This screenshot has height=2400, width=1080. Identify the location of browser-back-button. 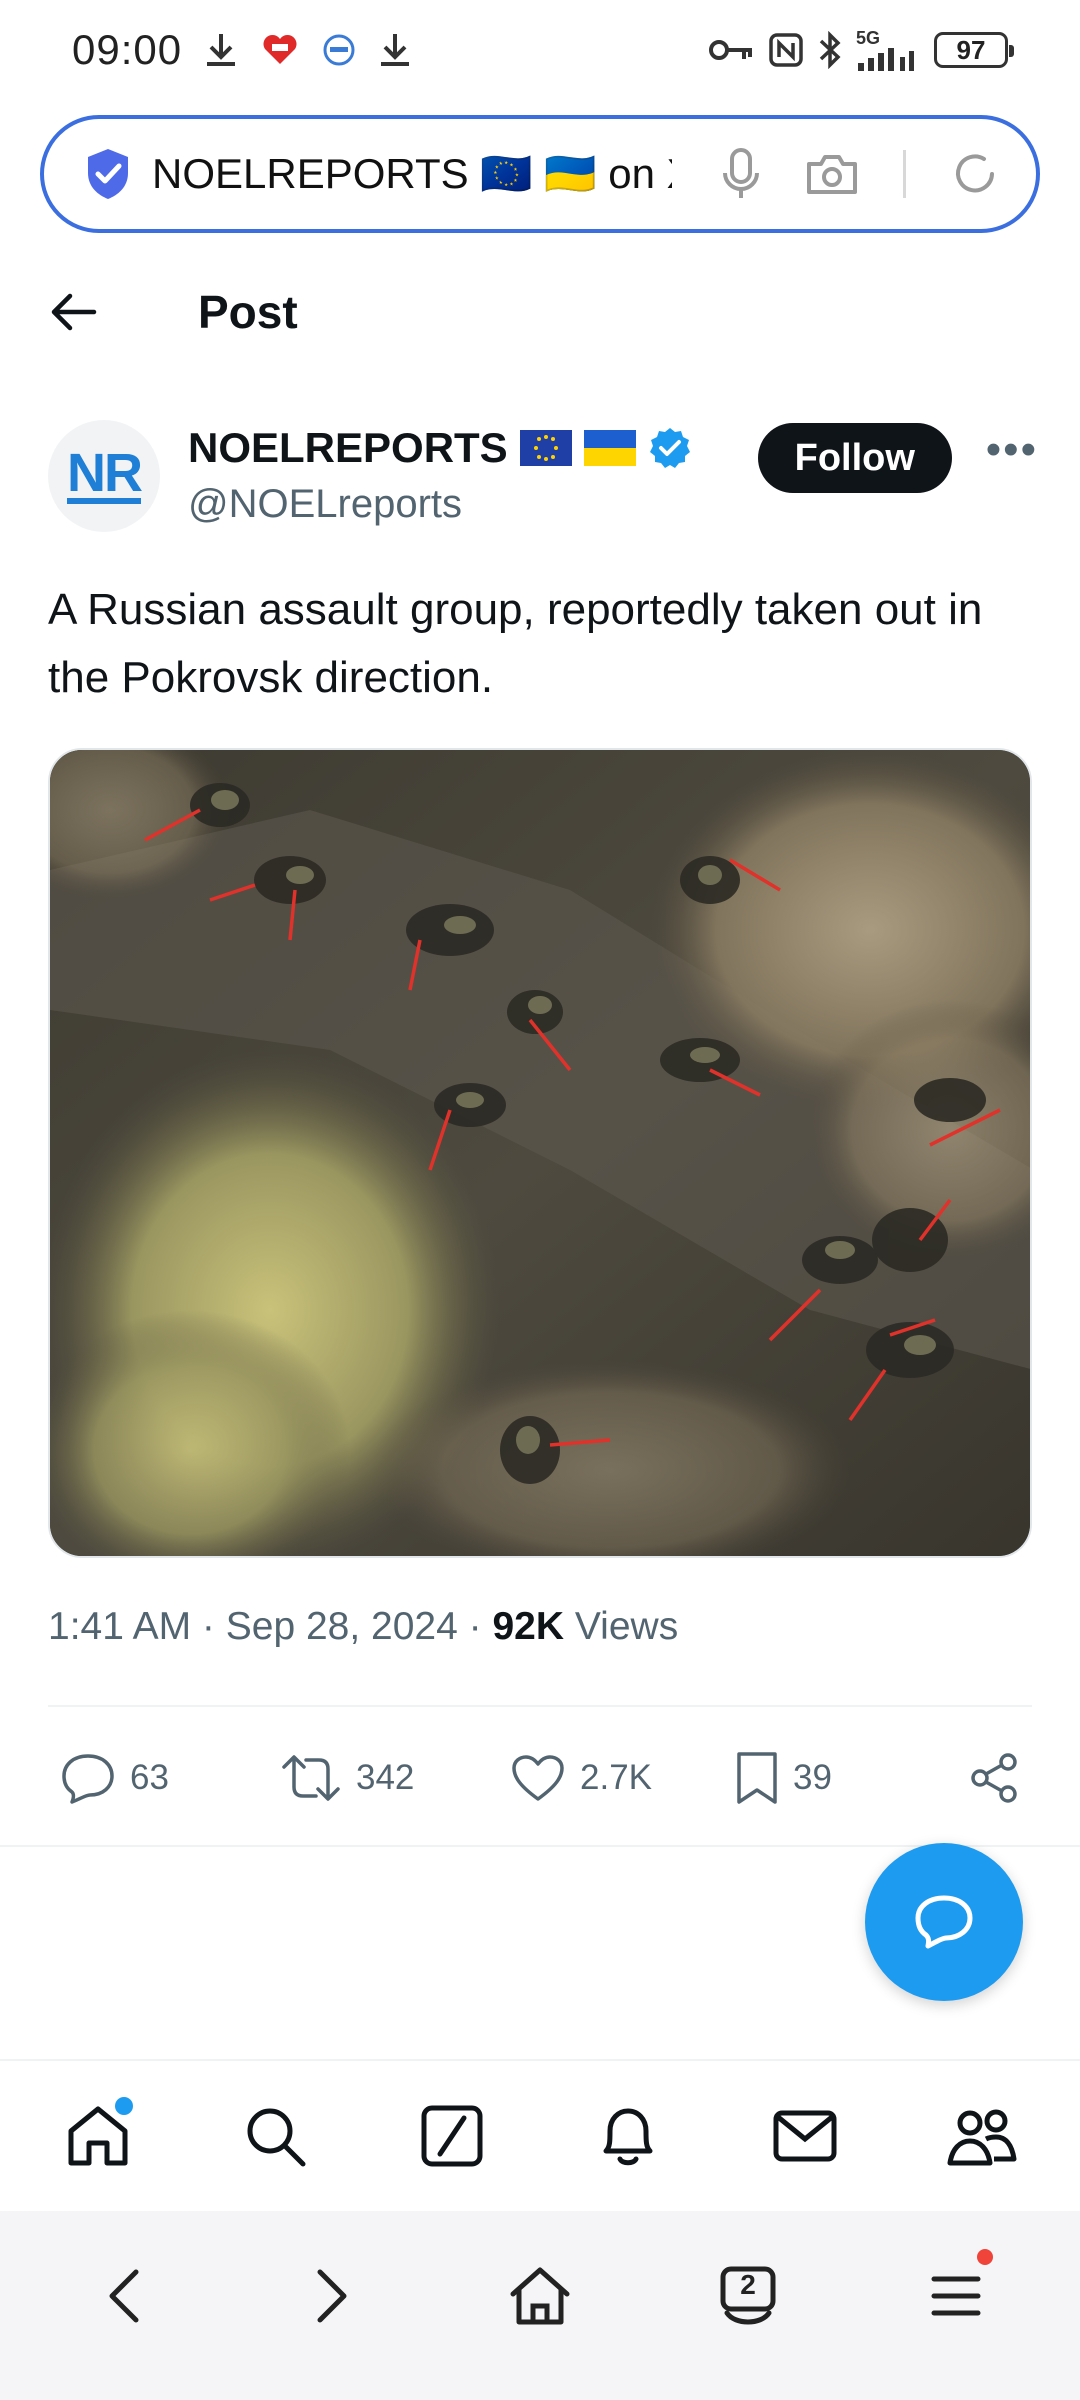
(124, 2296).